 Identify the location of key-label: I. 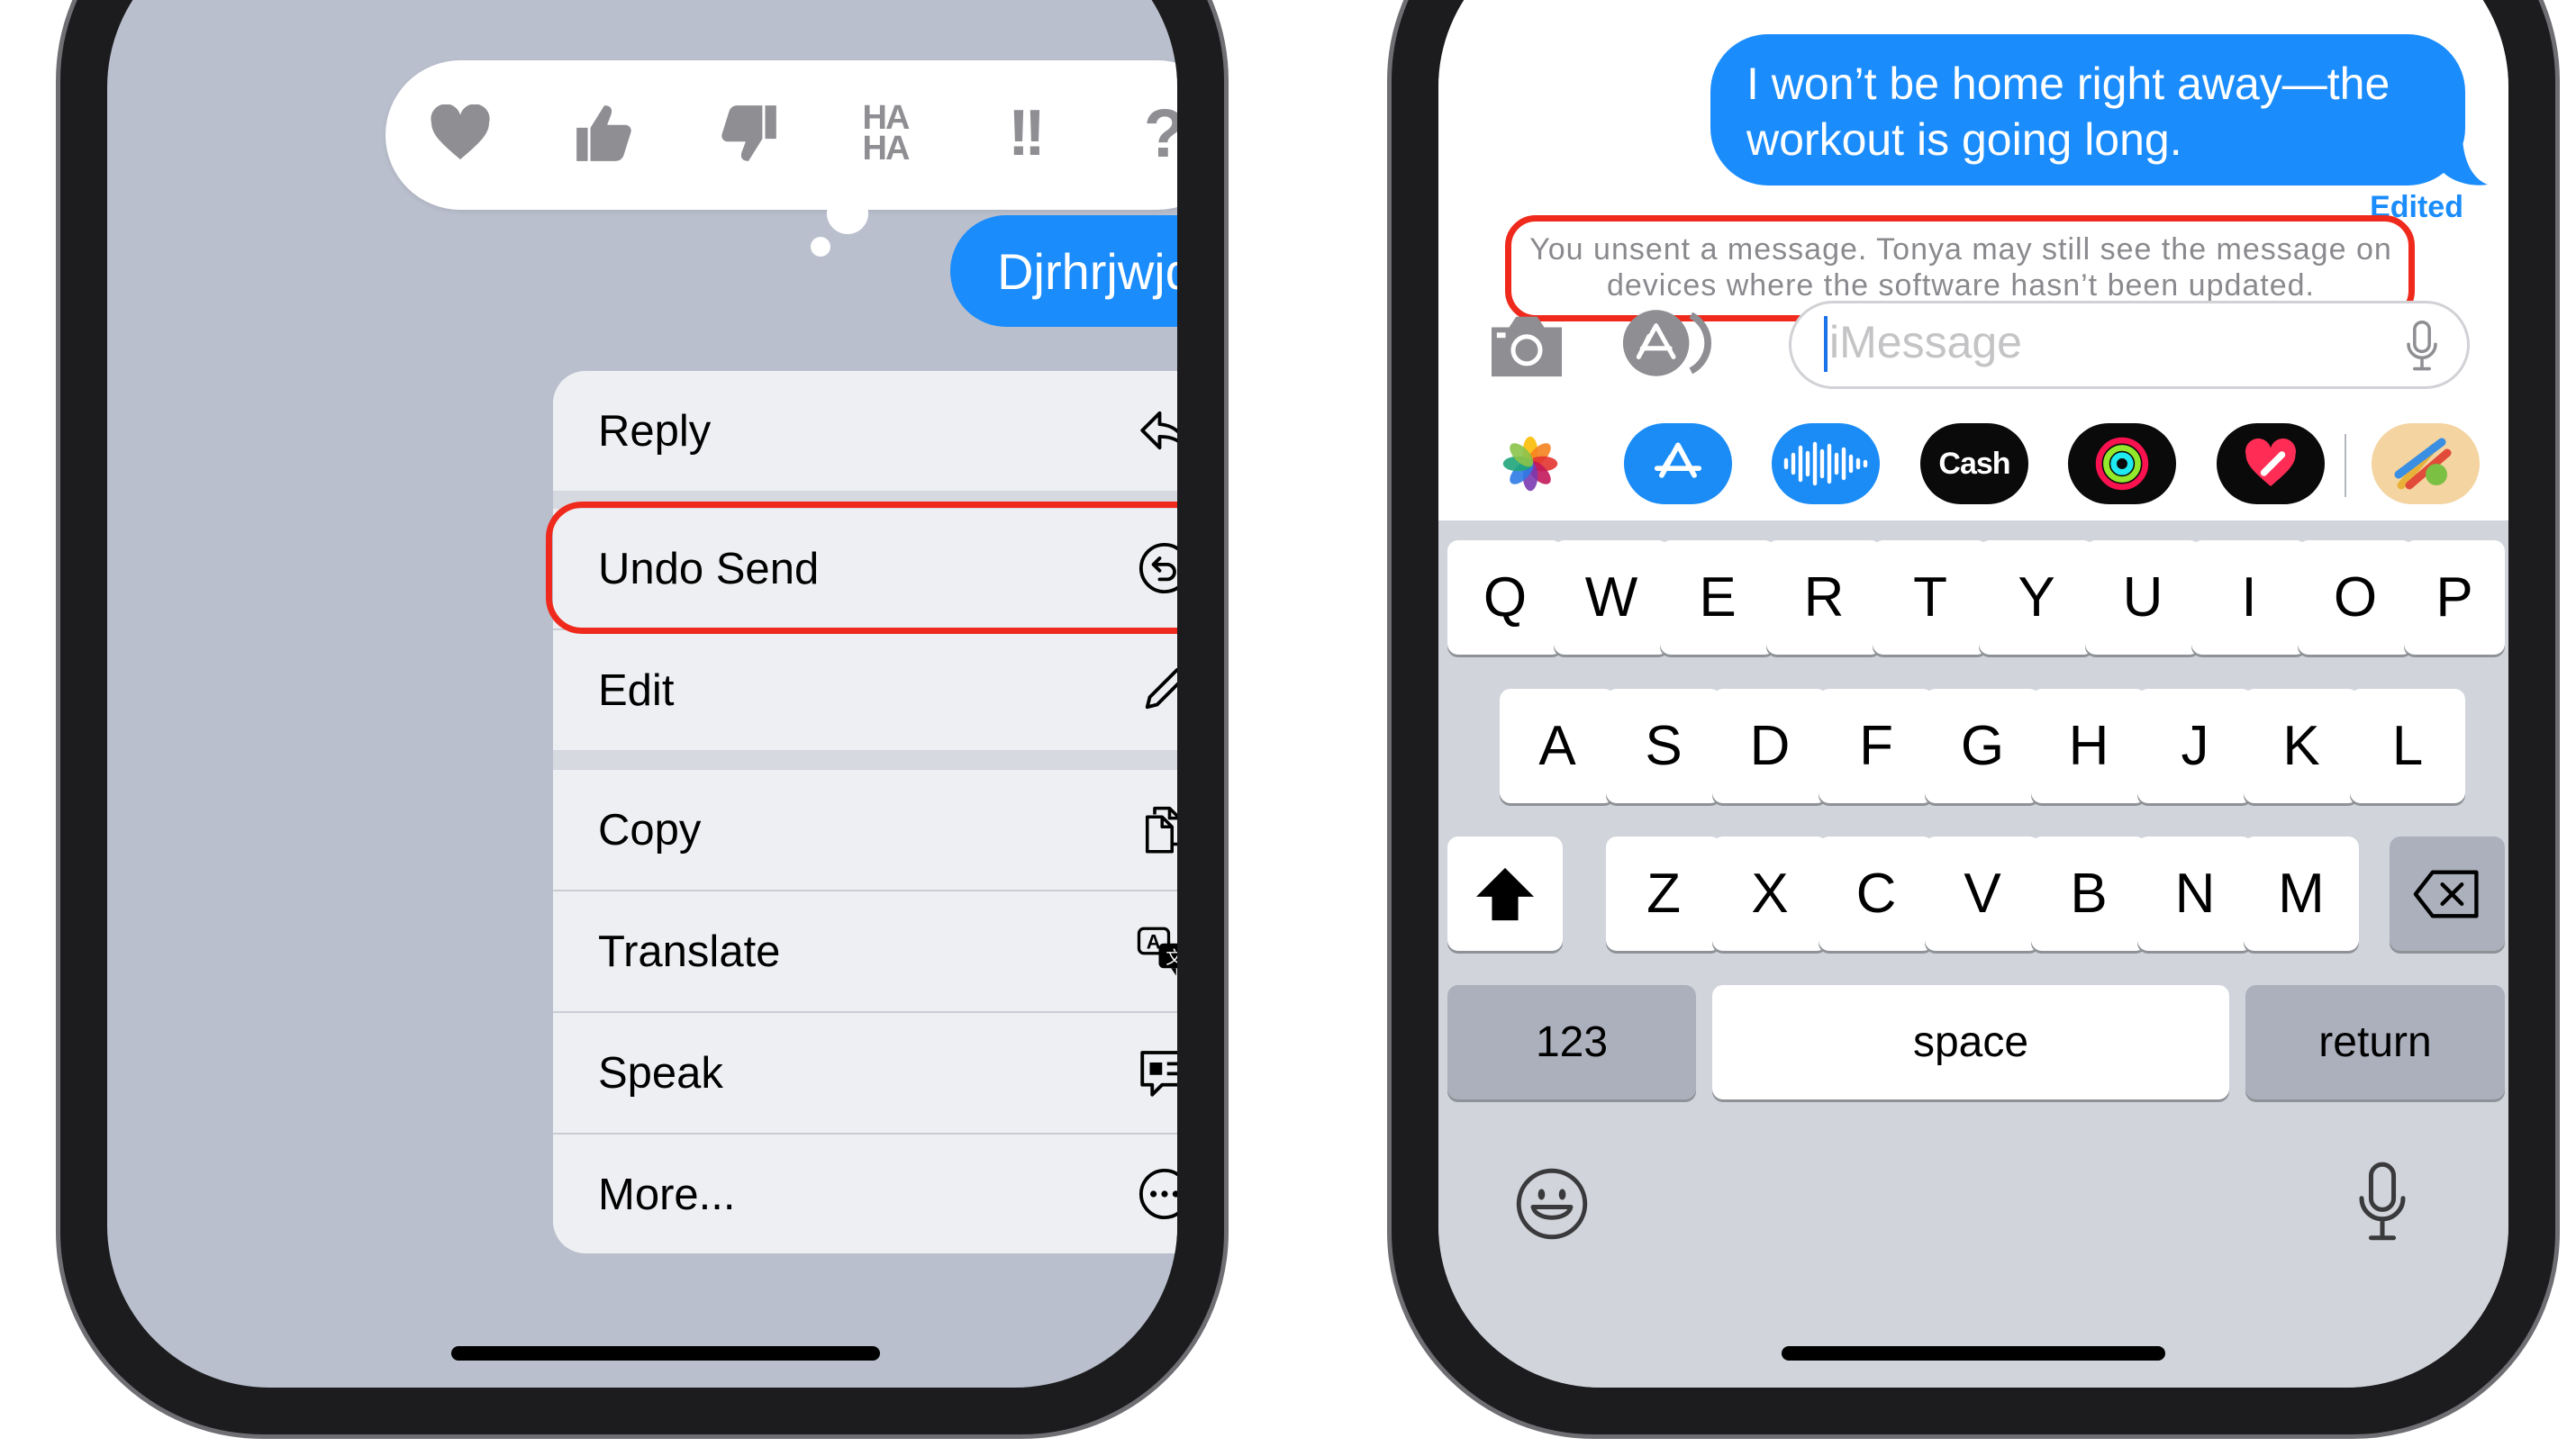
(2249, 597).